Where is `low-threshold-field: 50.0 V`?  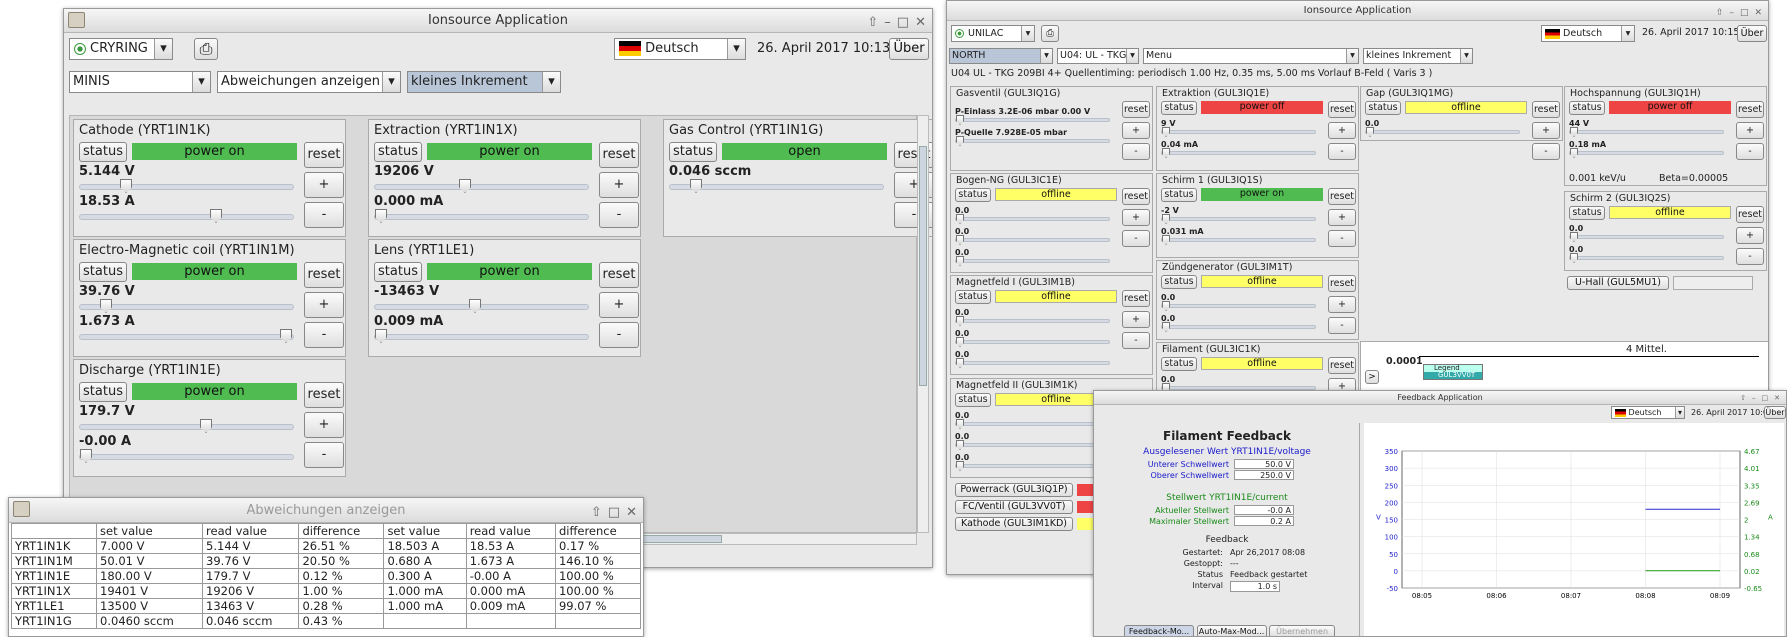
low-threshold-field: 50.0 V is located at coordinates (1264, 464).